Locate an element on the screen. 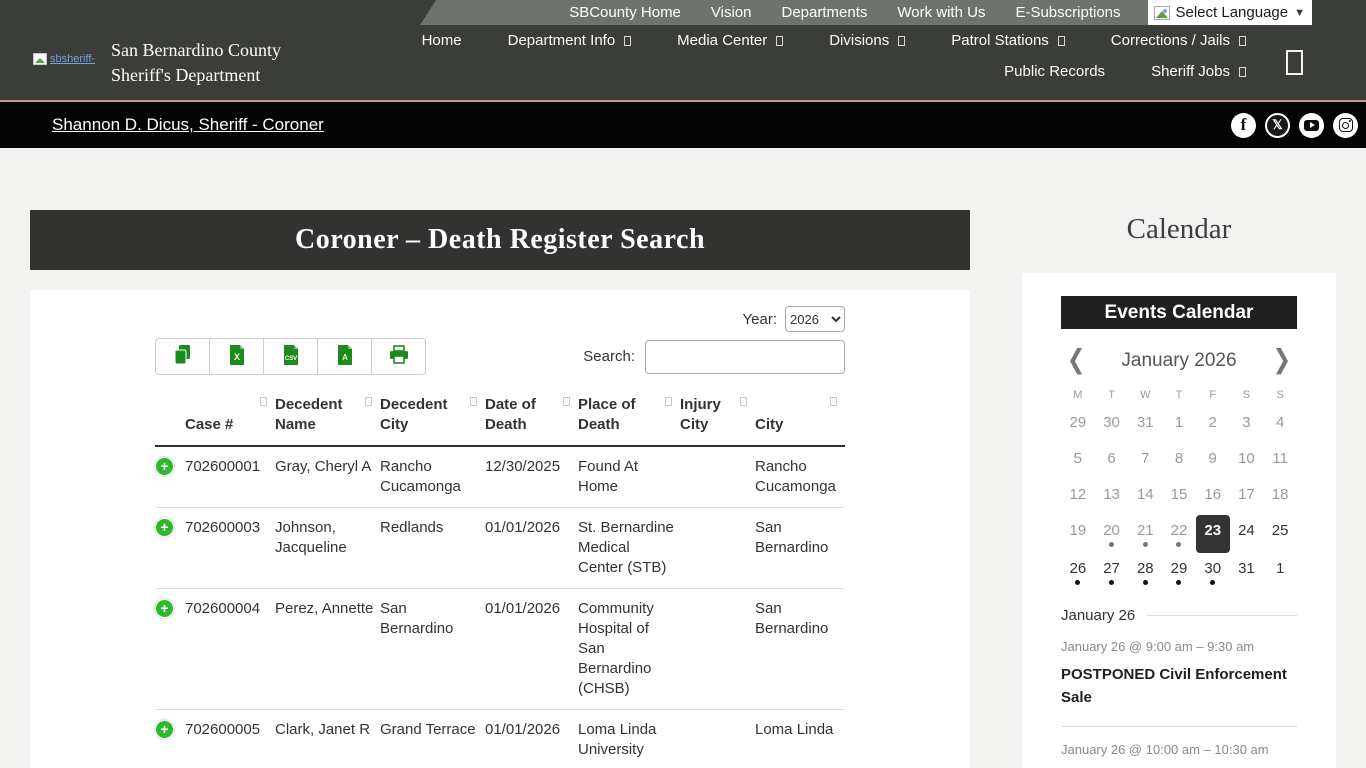  nav-item-label: Department Info is located at coordinates (561, 40).